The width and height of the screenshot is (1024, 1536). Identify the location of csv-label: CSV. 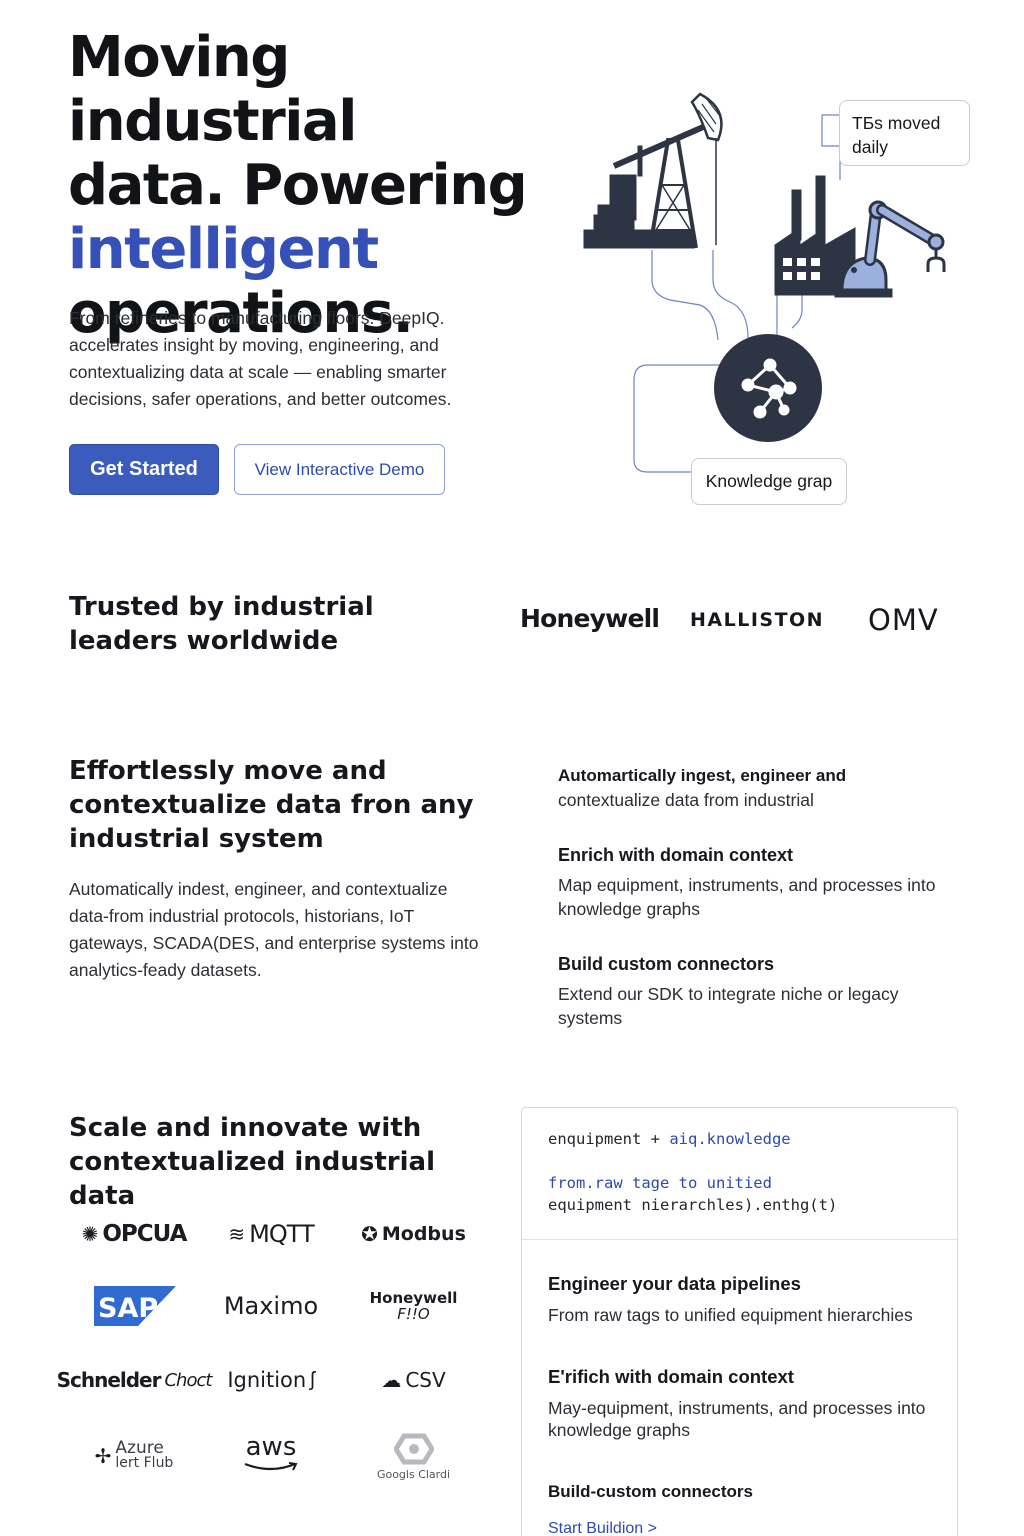
(425, 1380).